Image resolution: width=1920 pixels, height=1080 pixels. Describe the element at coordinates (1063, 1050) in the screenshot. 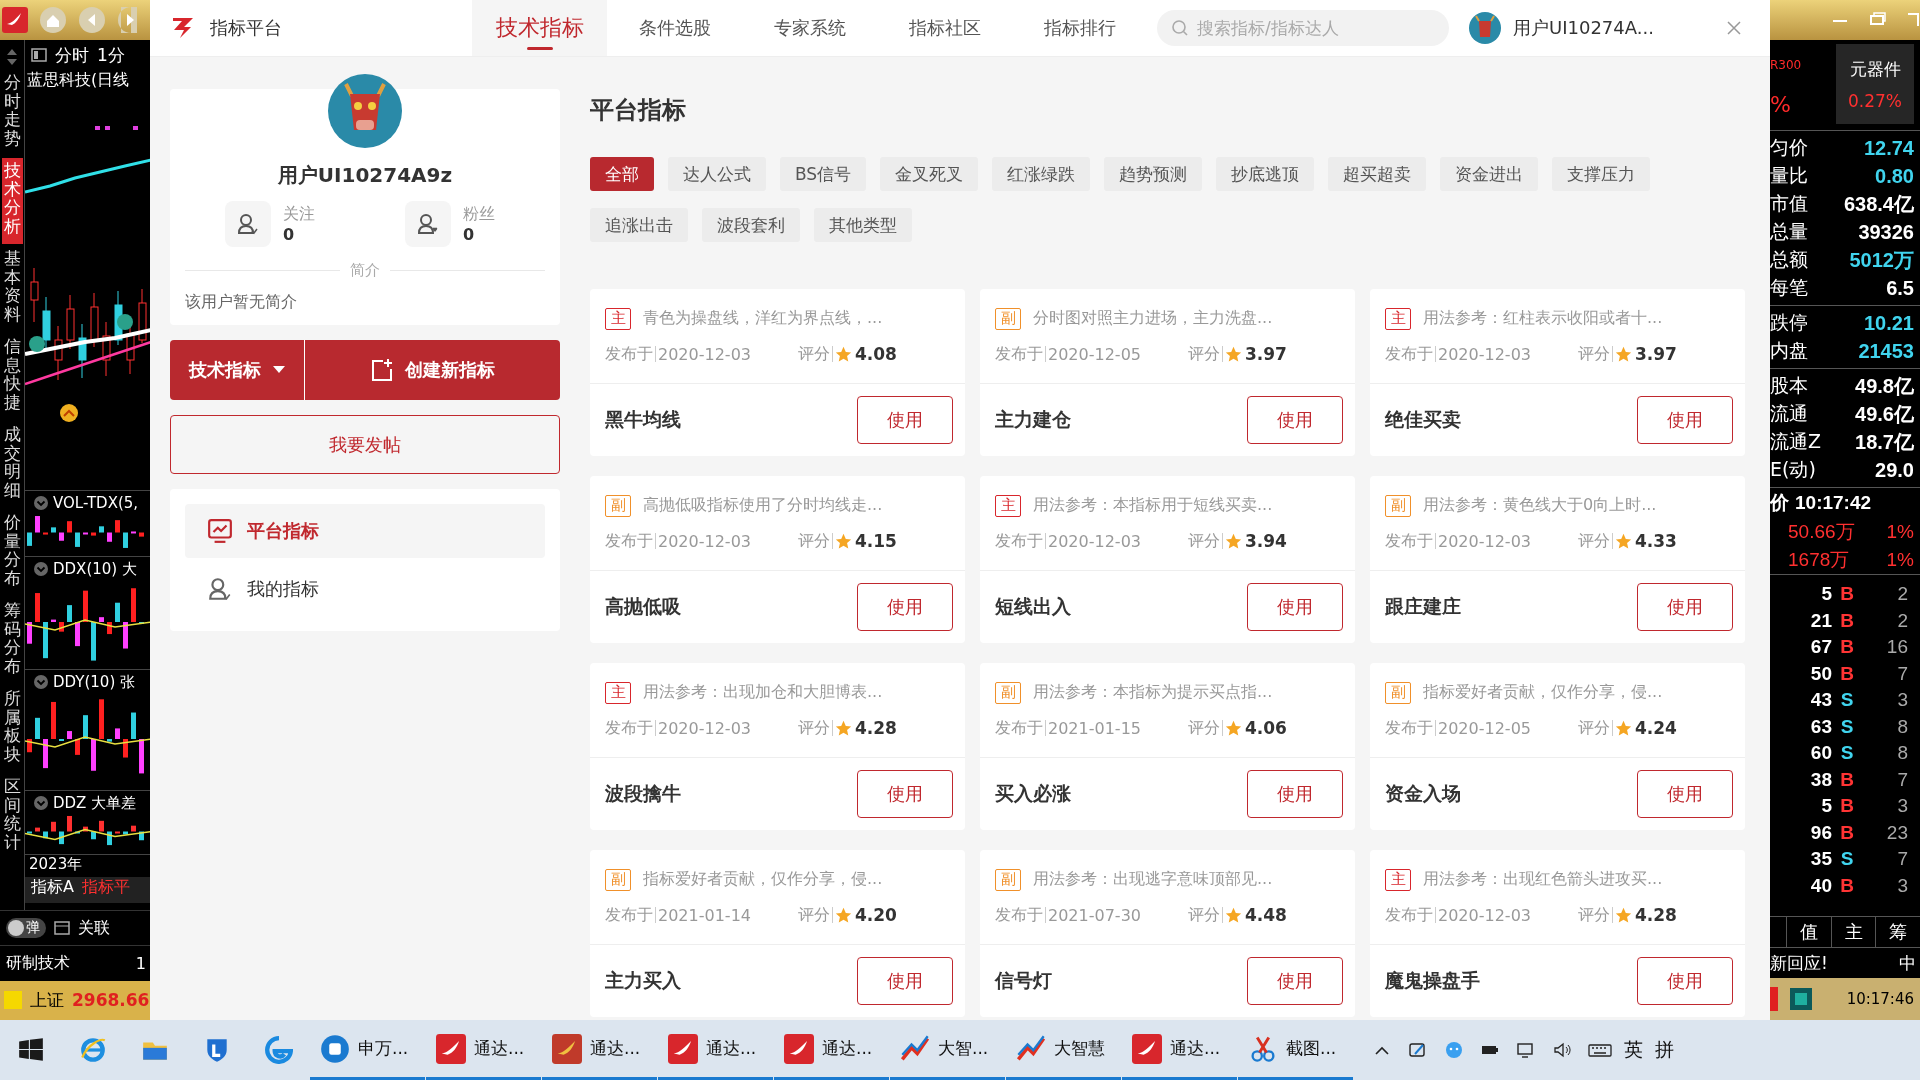

I see `taskbar-window: 大智慧` at that location.